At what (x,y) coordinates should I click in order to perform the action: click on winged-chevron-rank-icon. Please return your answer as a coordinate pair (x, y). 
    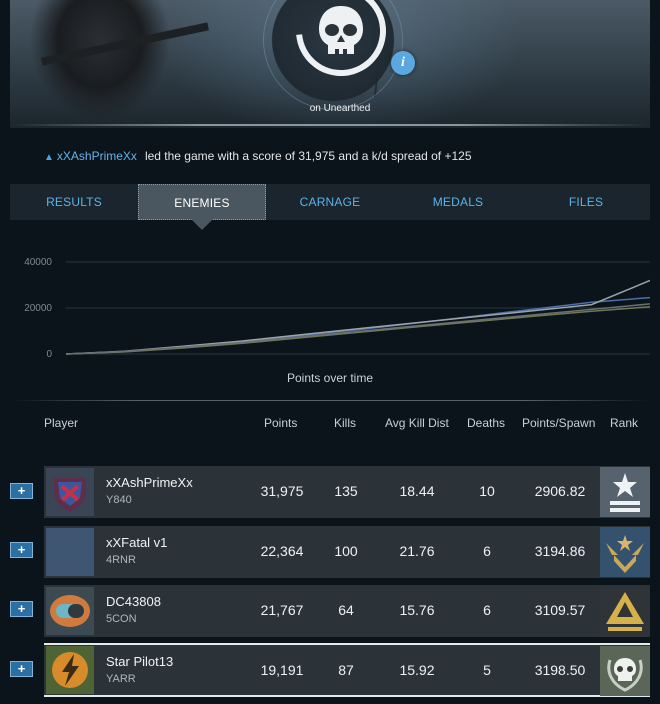
    Looking at the image, I should click on (625, 552).